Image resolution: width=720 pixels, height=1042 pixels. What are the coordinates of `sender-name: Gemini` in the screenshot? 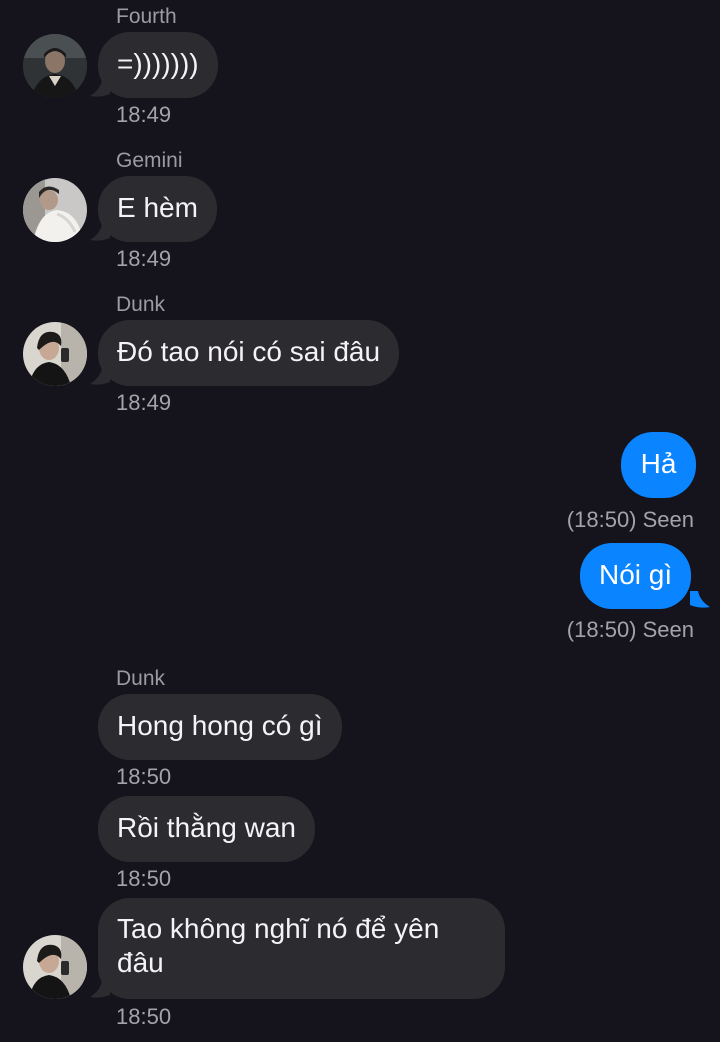 It's located at (149, 160).